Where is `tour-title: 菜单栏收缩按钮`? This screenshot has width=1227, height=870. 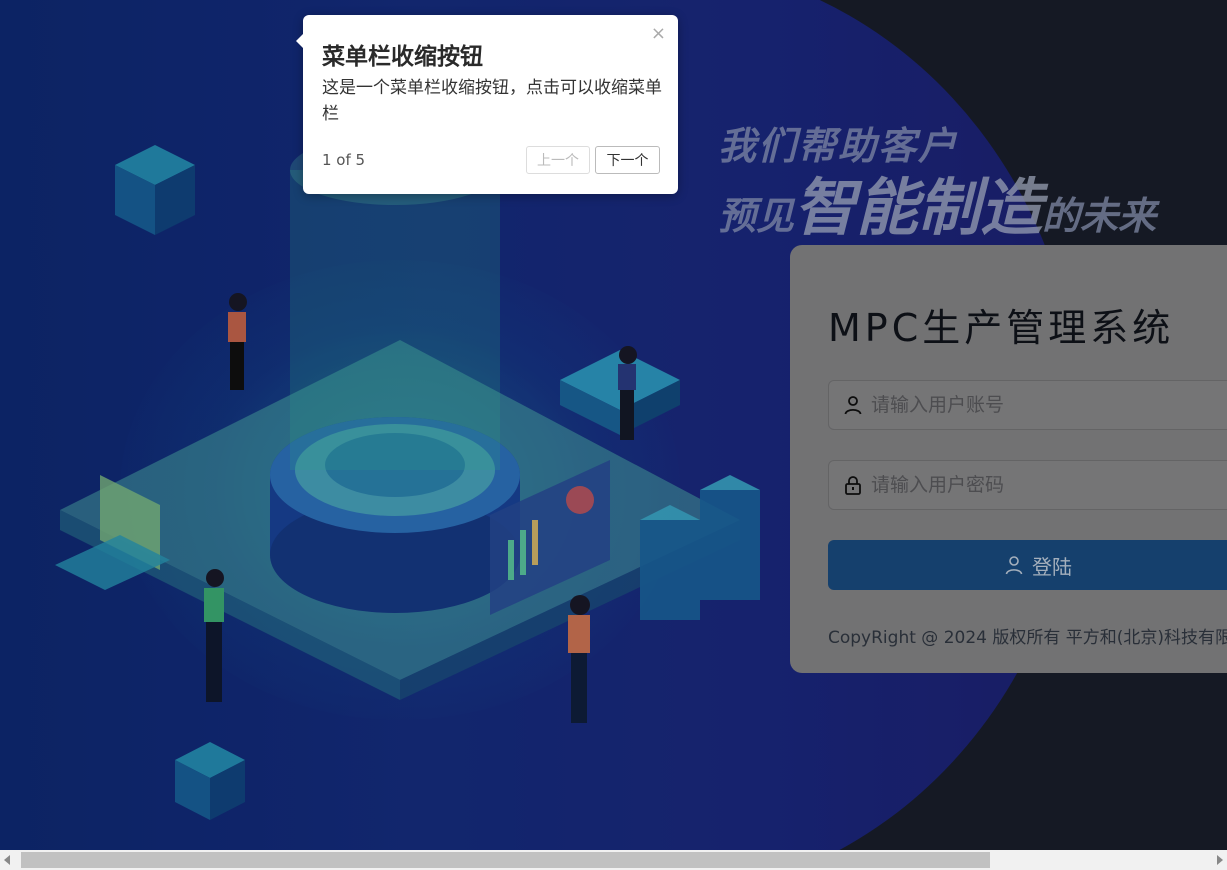
tour-title: 菜单栏收缩按钮 is located at coordinates (402, 57).